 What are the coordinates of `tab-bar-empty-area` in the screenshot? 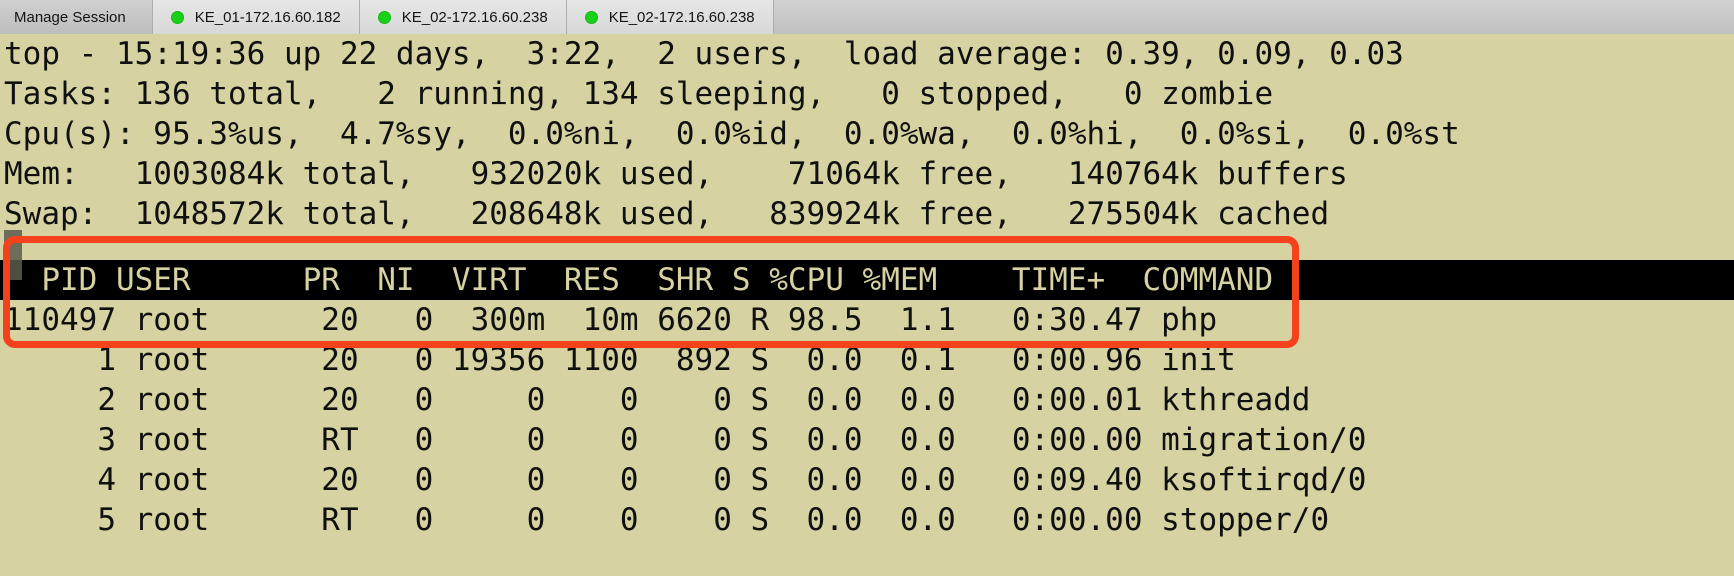 It's located at (1253, 17).